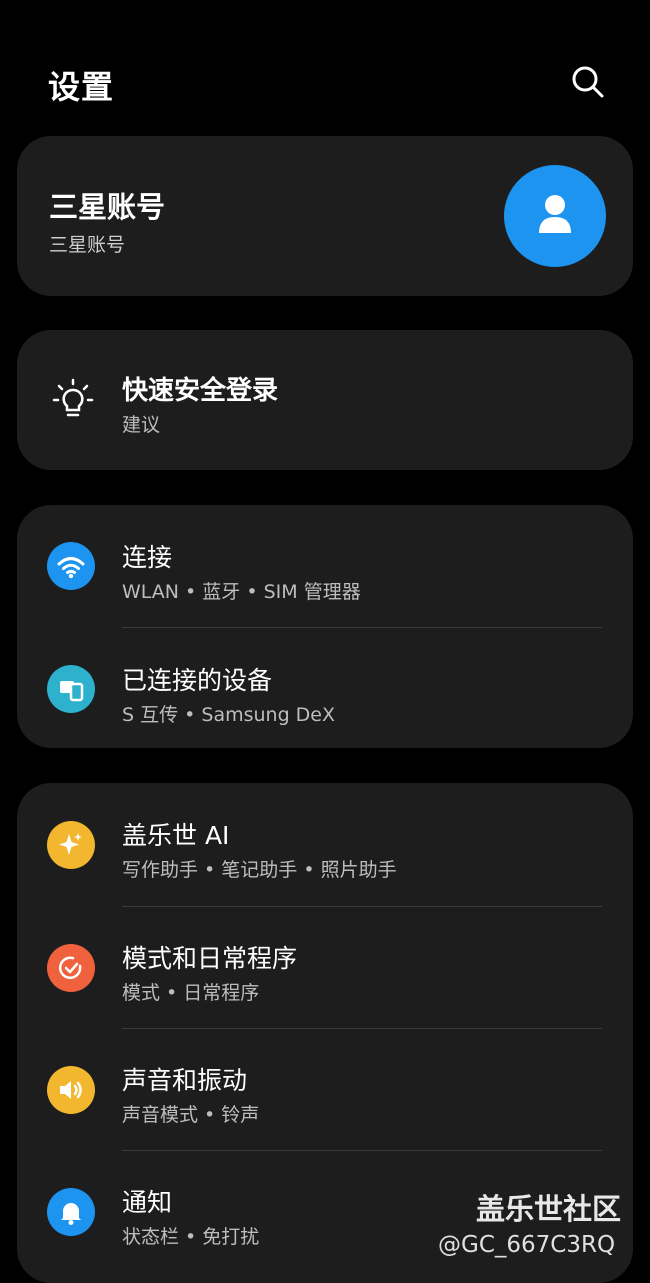  I want to click on row-title: 声音和振动, so click(185, 1080).